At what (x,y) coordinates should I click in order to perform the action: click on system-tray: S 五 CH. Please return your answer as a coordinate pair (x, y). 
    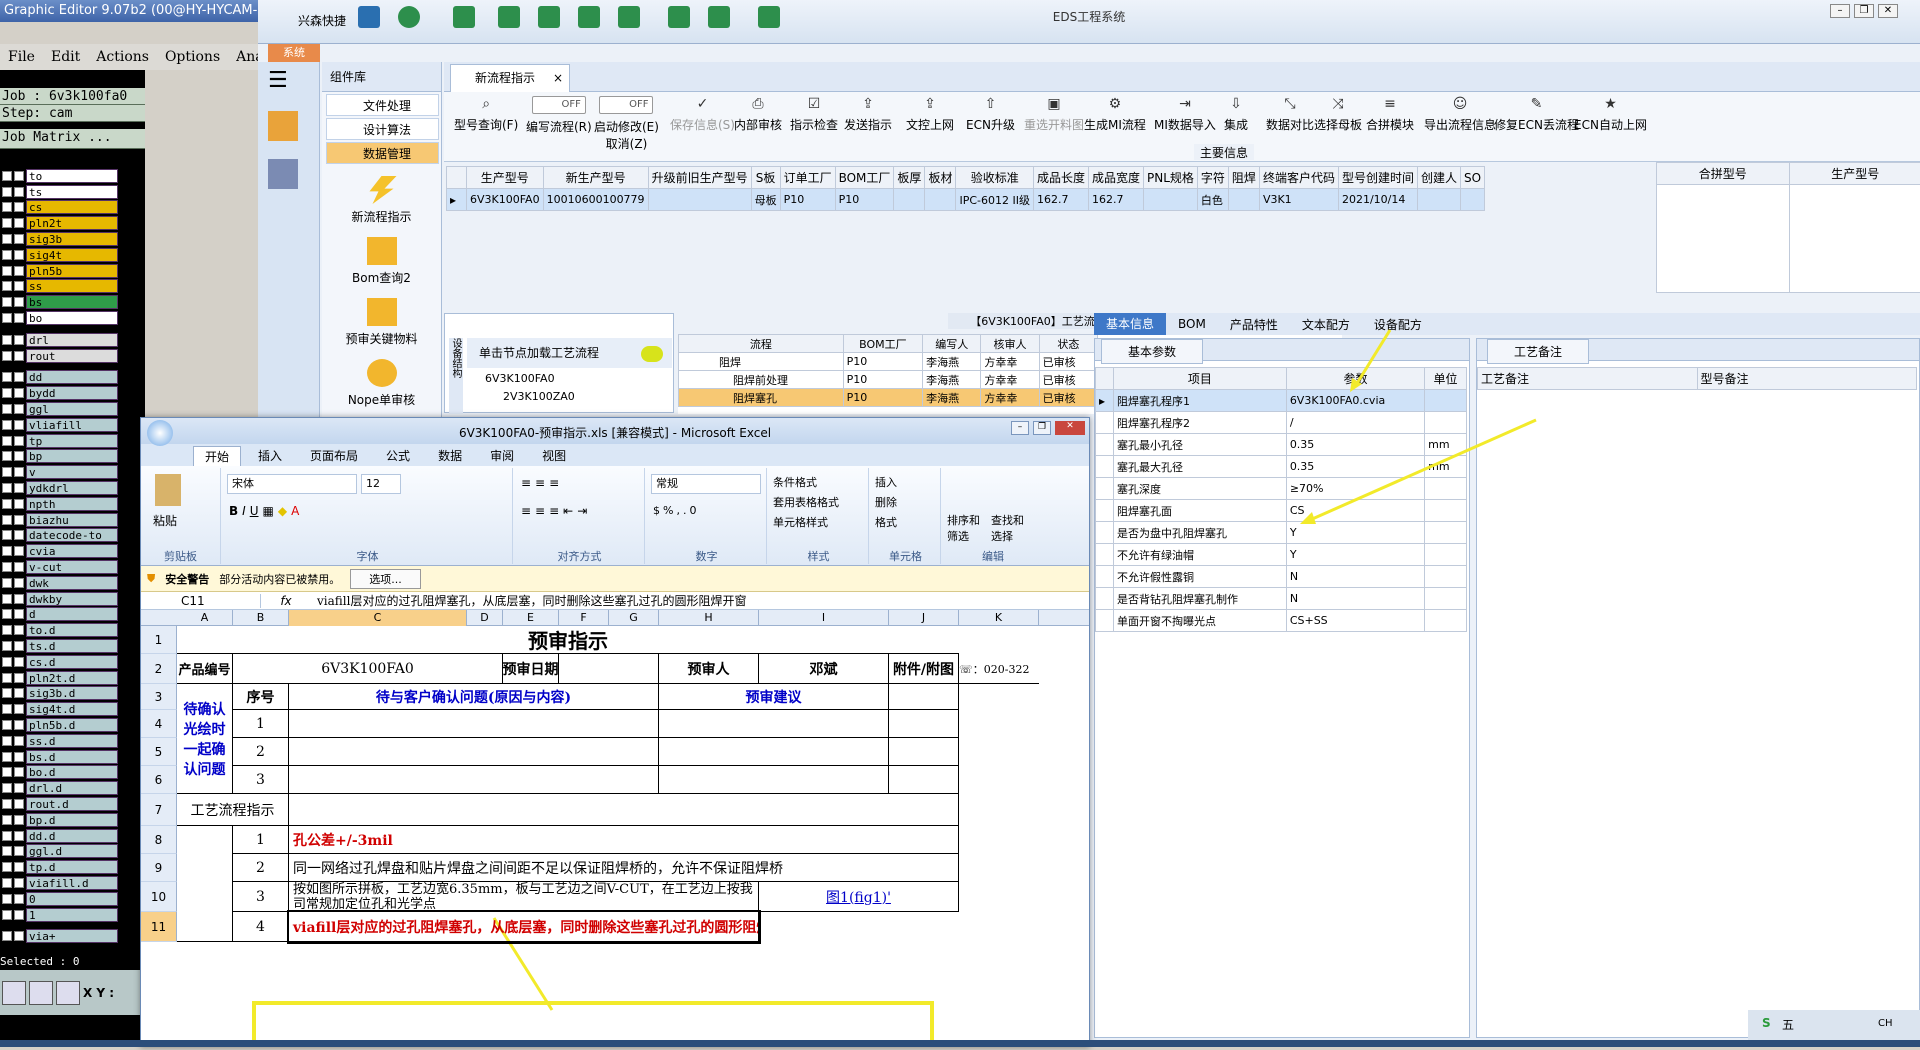
    Looking at the image, I should click on (1834, 1025).